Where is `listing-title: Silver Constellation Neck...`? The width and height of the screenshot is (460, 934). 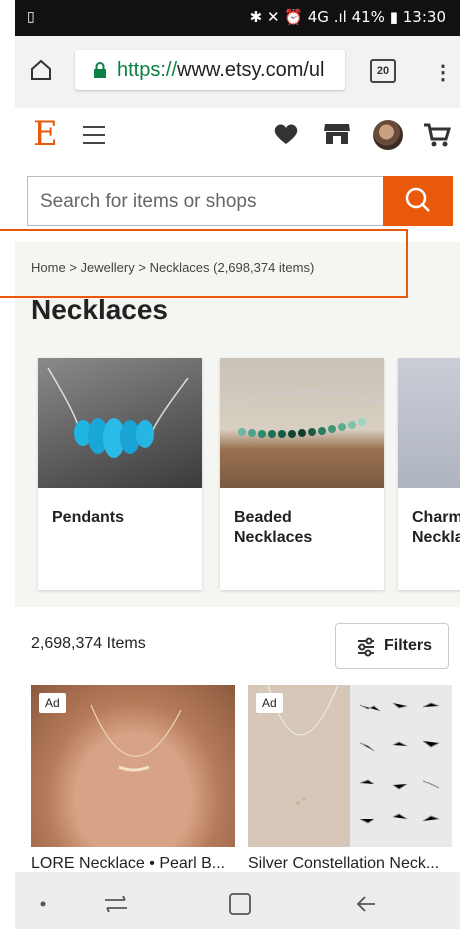
listing-title: Silver Constellation Neck... is located at coordinates (350, 864).